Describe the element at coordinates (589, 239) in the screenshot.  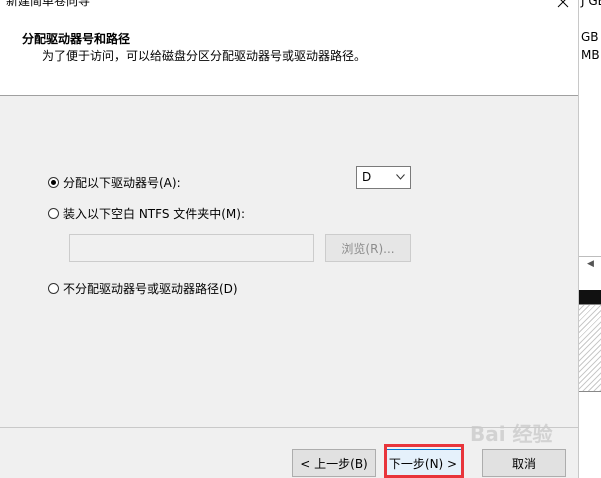
I see `background-disk-management-window: J GB GB MB ◀` at that location.